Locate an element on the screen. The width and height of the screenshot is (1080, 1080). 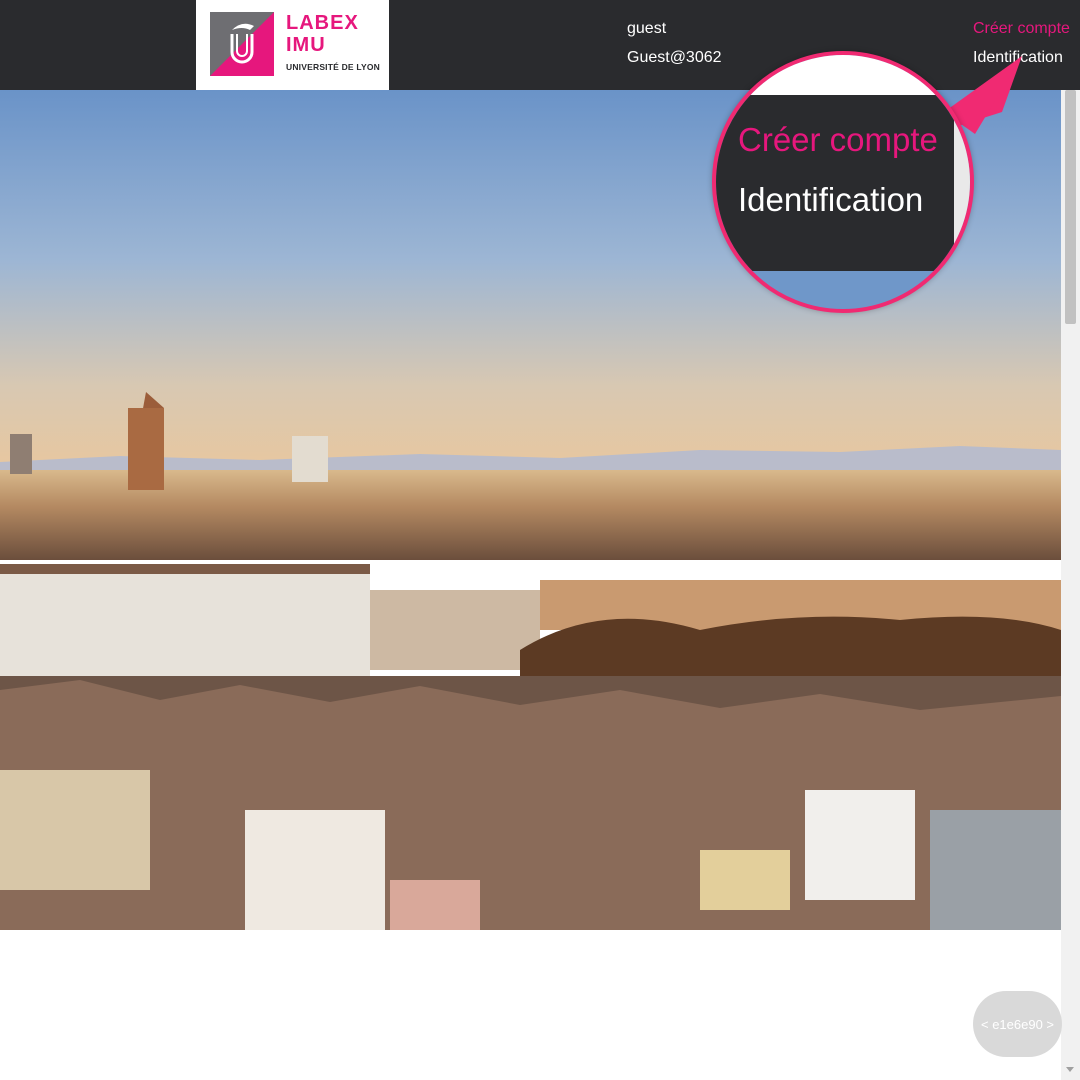
logo-emblem-icon is located at coordinates (242, 44).